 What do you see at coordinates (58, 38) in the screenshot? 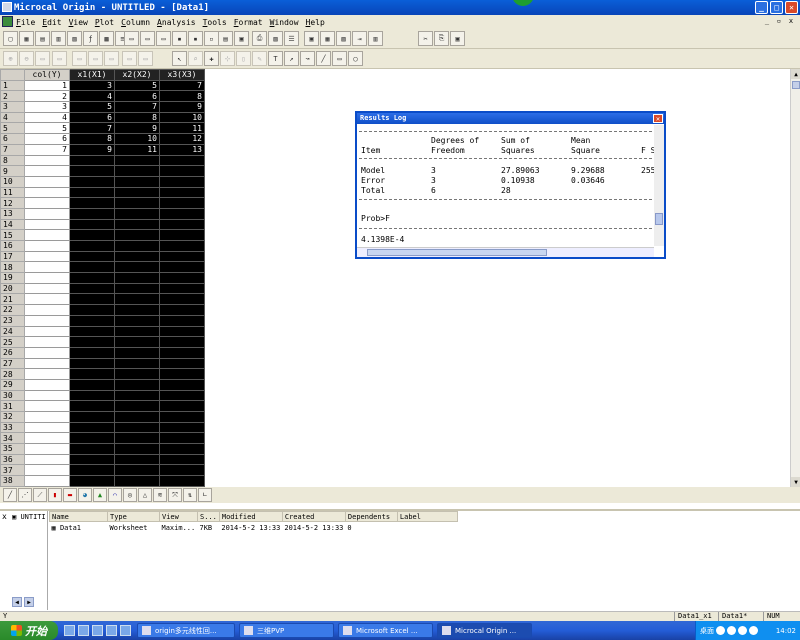
I see `new-matrix-icon: ▥` at bounding box center [58, 38].